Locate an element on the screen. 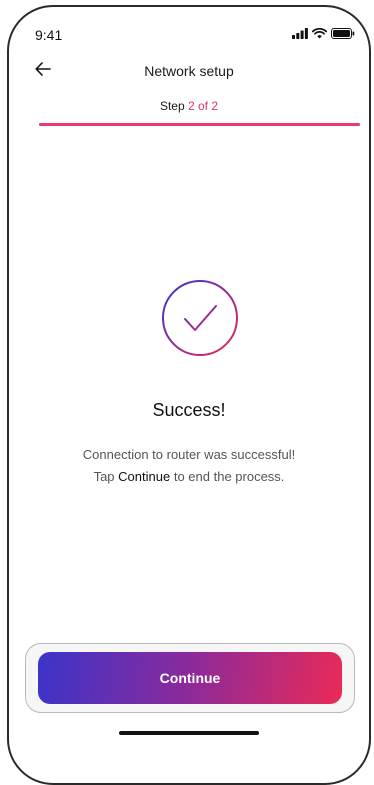  cellular-signal-icon is located at coordinates (300, 35).